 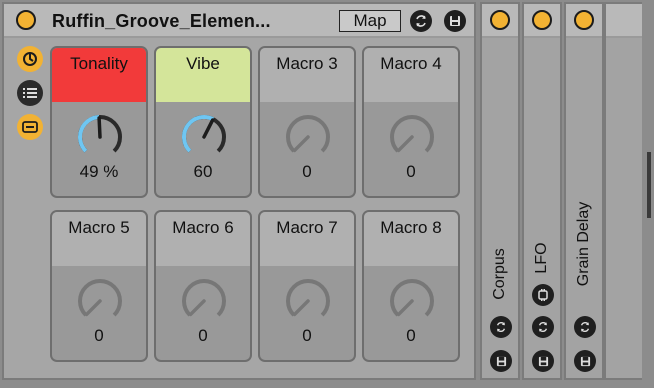 I want to click on macro-body: 60, so click(x=203, y=149).